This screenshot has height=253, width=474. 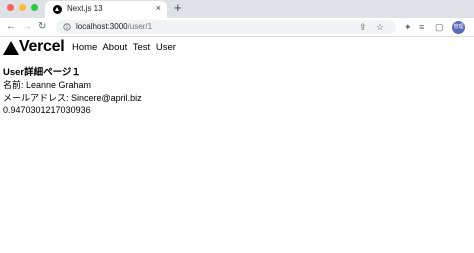 What do you see at coordinates (67, 27) in the screenshot?
I see `info-icon` at bounding box center [67, 27].